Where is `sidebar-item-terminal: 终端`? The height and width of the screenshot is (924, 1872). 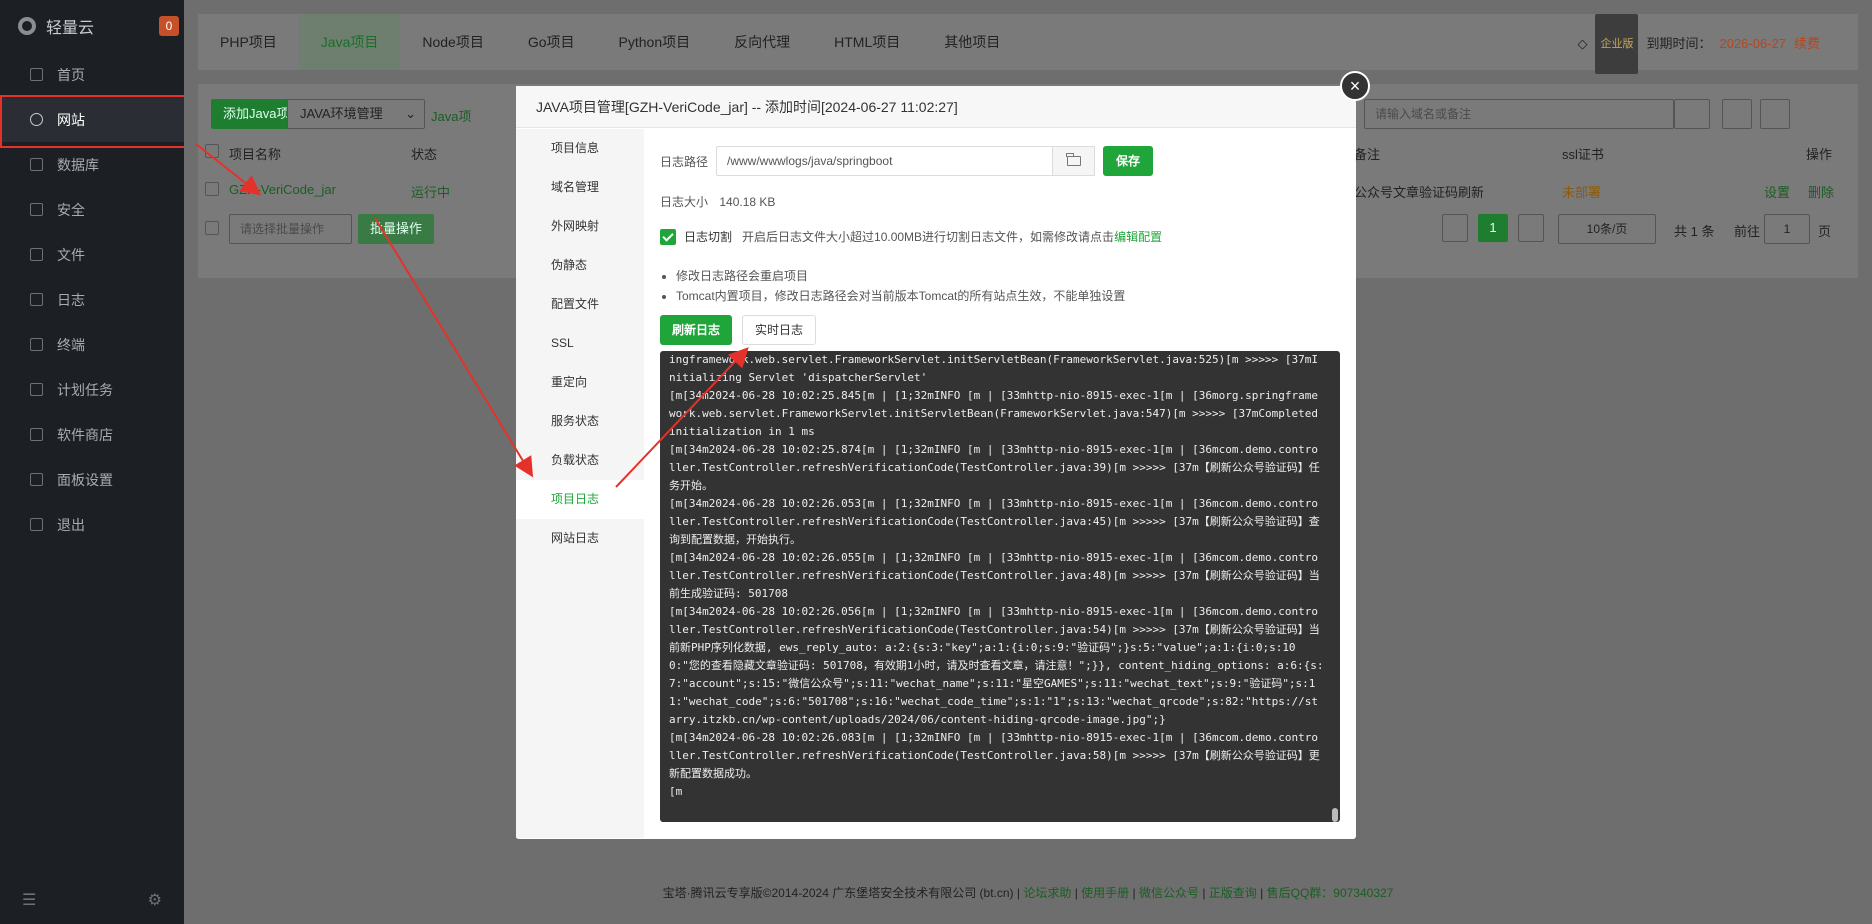
sidebar-item-terminal: 终端 is located at coordinates (92, 344).